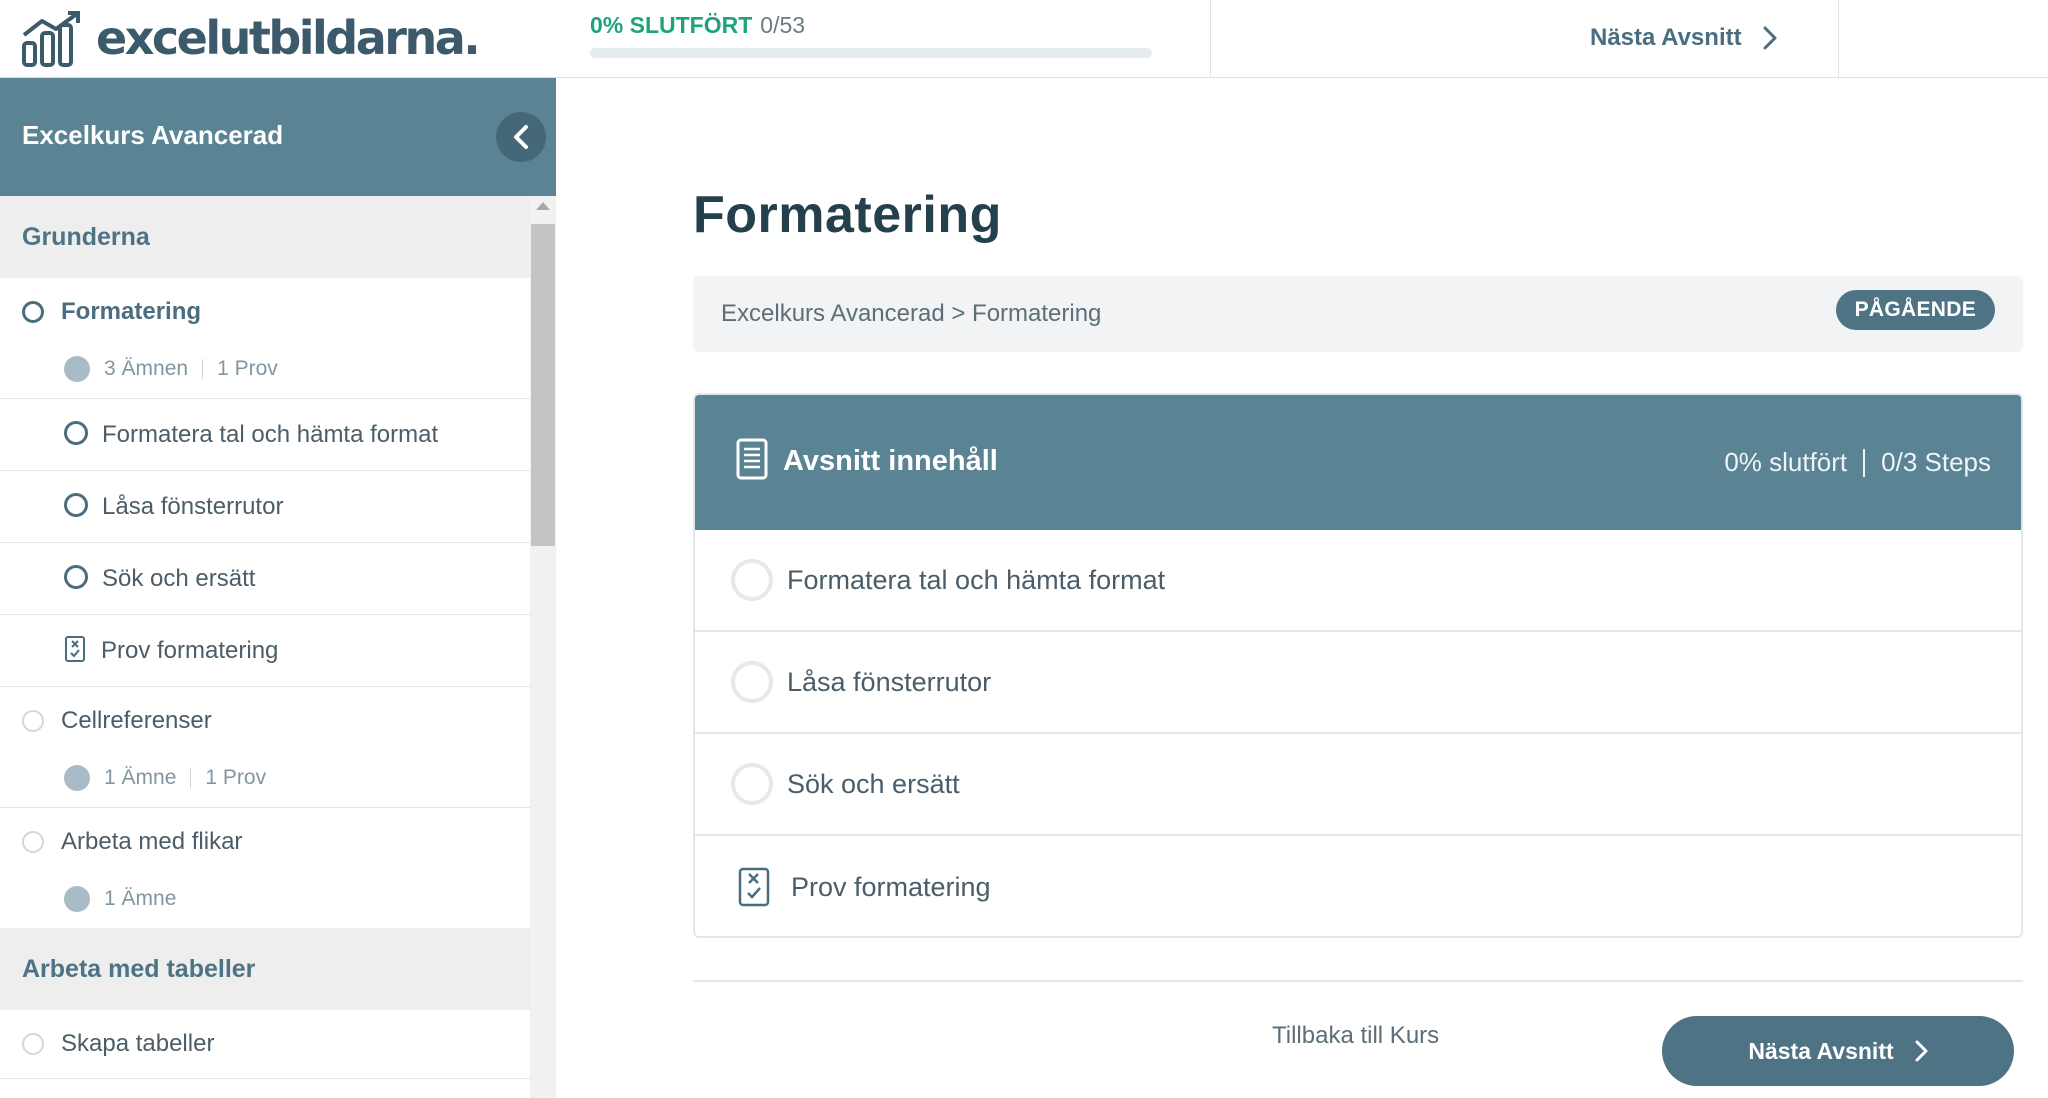 Image resolution: width=2048 pixels, height=1098 pixels. What do you see at coordinates (543, 206) in the screenshot?
I see `scroll-up-arrow-icon` at bounding box center [543, 206].